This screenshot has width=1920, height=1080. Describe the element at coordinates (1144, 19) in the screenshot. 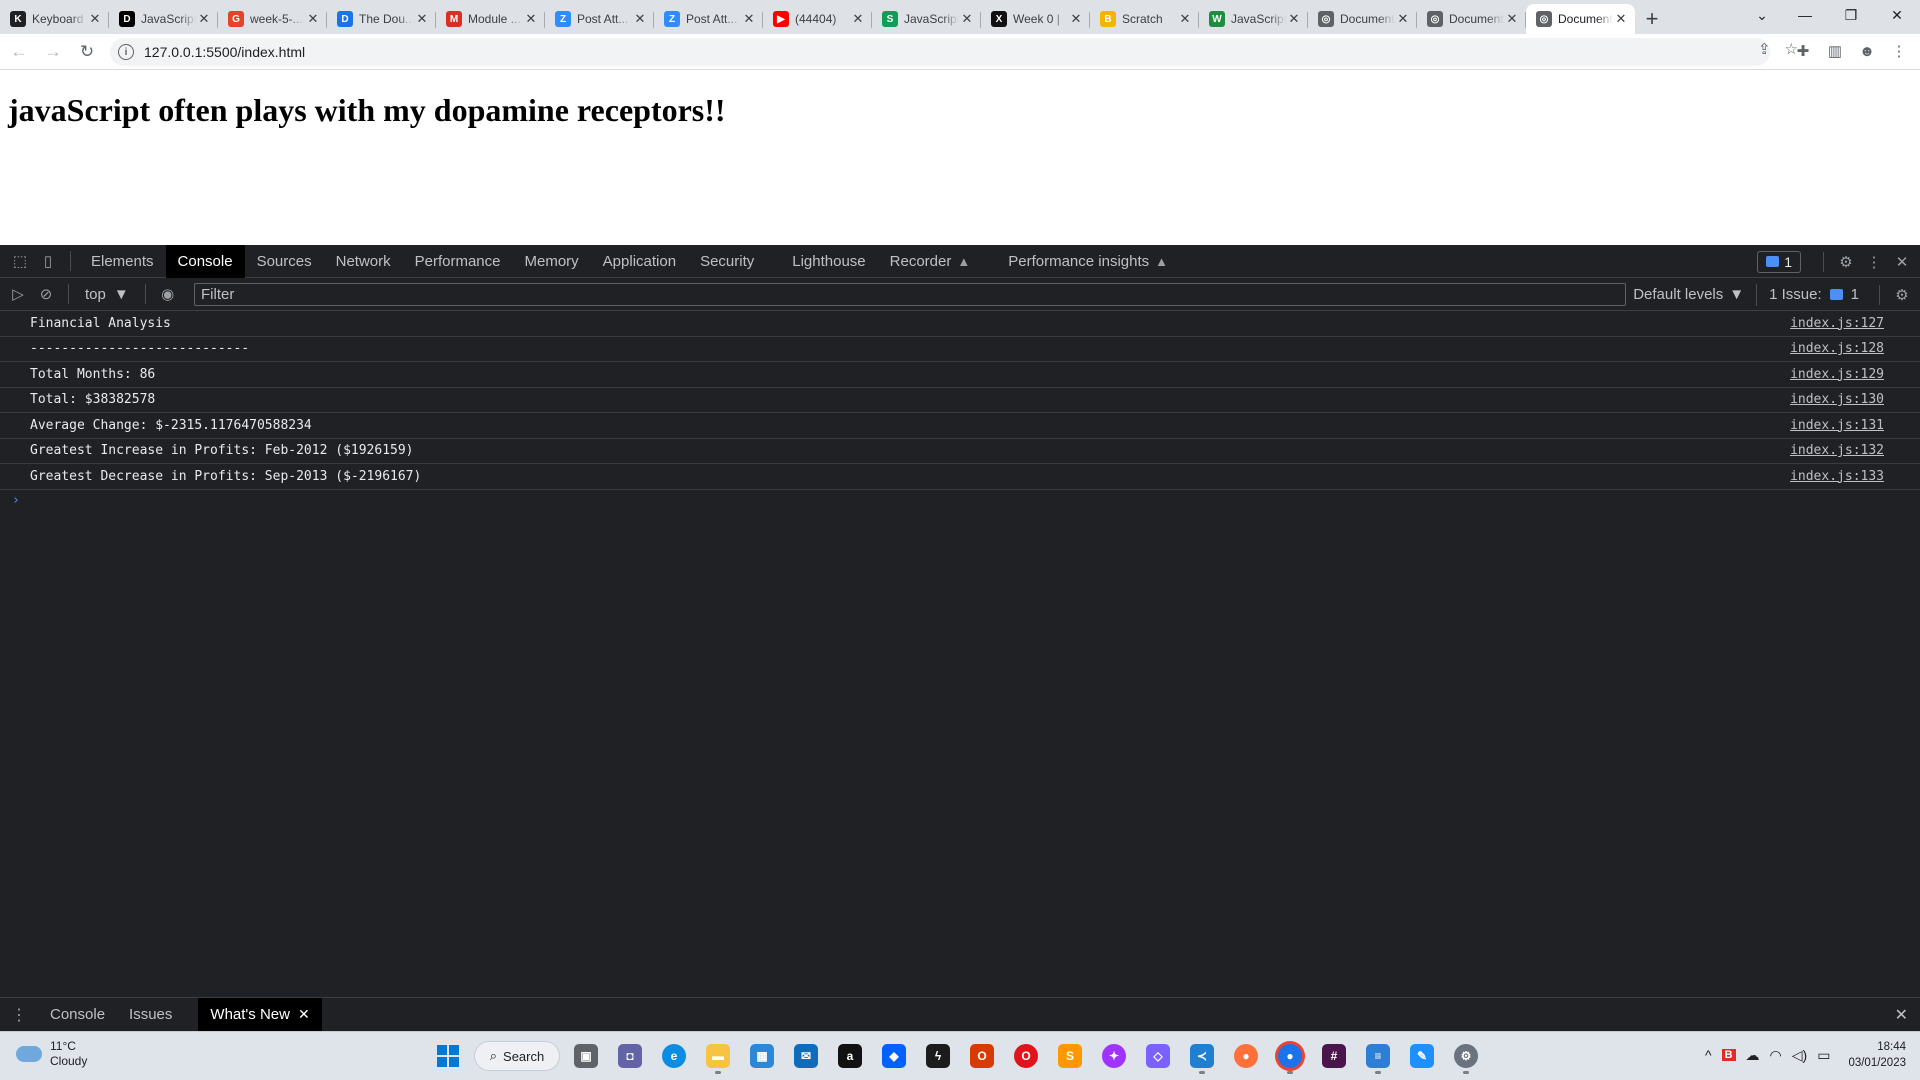

I see `browser-tab: B Scratch ✕` at that location.